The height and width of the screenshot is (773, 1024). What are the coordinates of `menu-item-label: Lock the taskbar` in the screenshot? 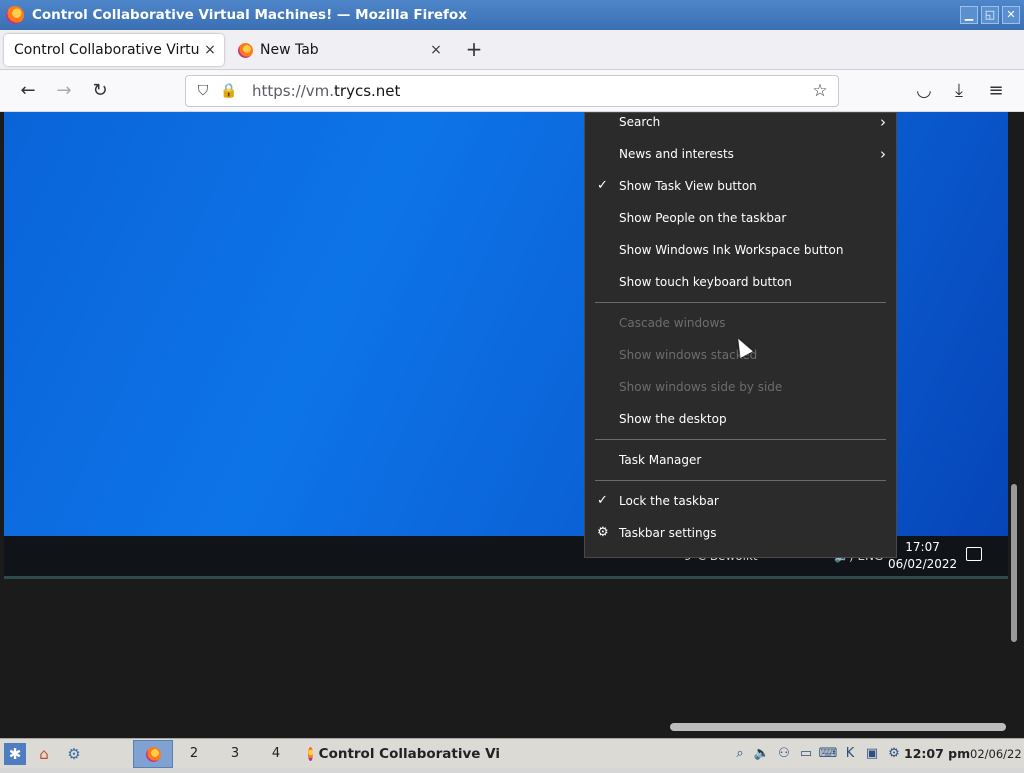 It's located at (669, 501).